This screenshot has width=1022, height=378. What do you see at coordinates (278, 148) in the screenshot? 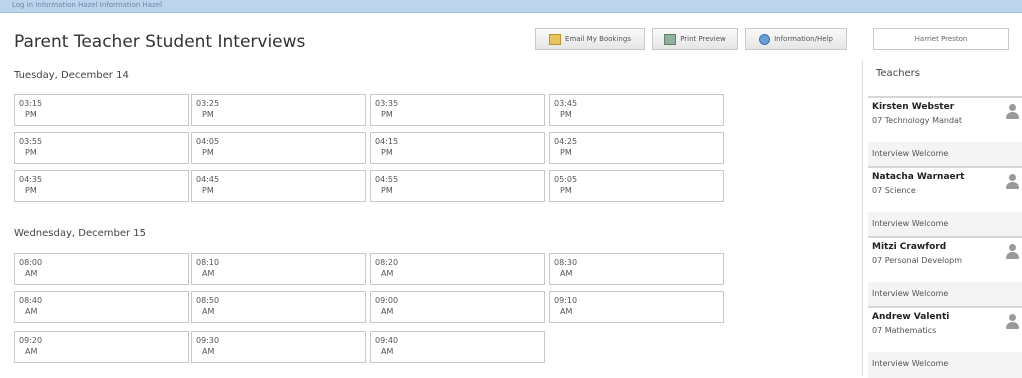
I see `time-slot: 04:05 PM` at bounding box center [278, 148].